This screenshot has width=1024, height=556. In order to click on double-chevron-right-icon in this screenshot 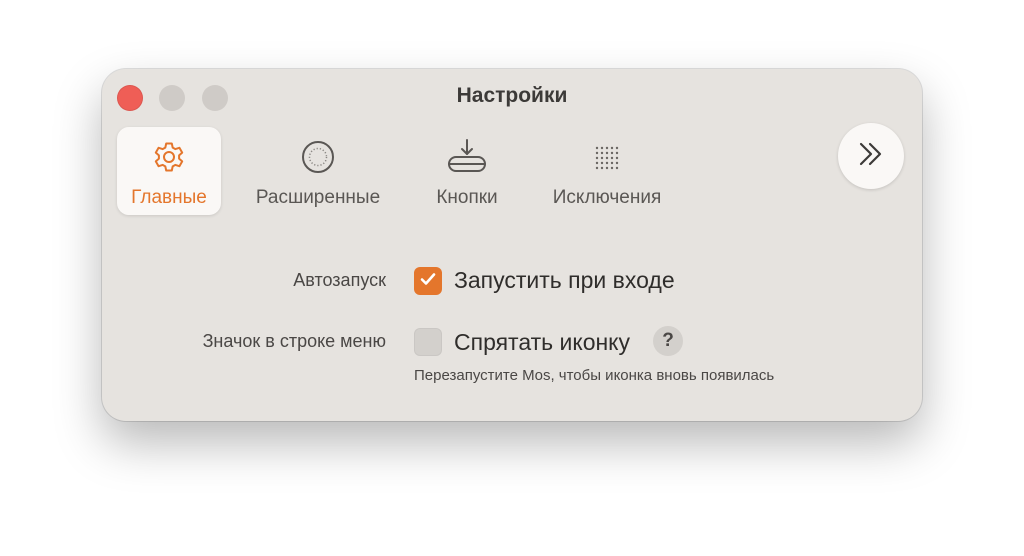, I will do `click(871, 156)`.